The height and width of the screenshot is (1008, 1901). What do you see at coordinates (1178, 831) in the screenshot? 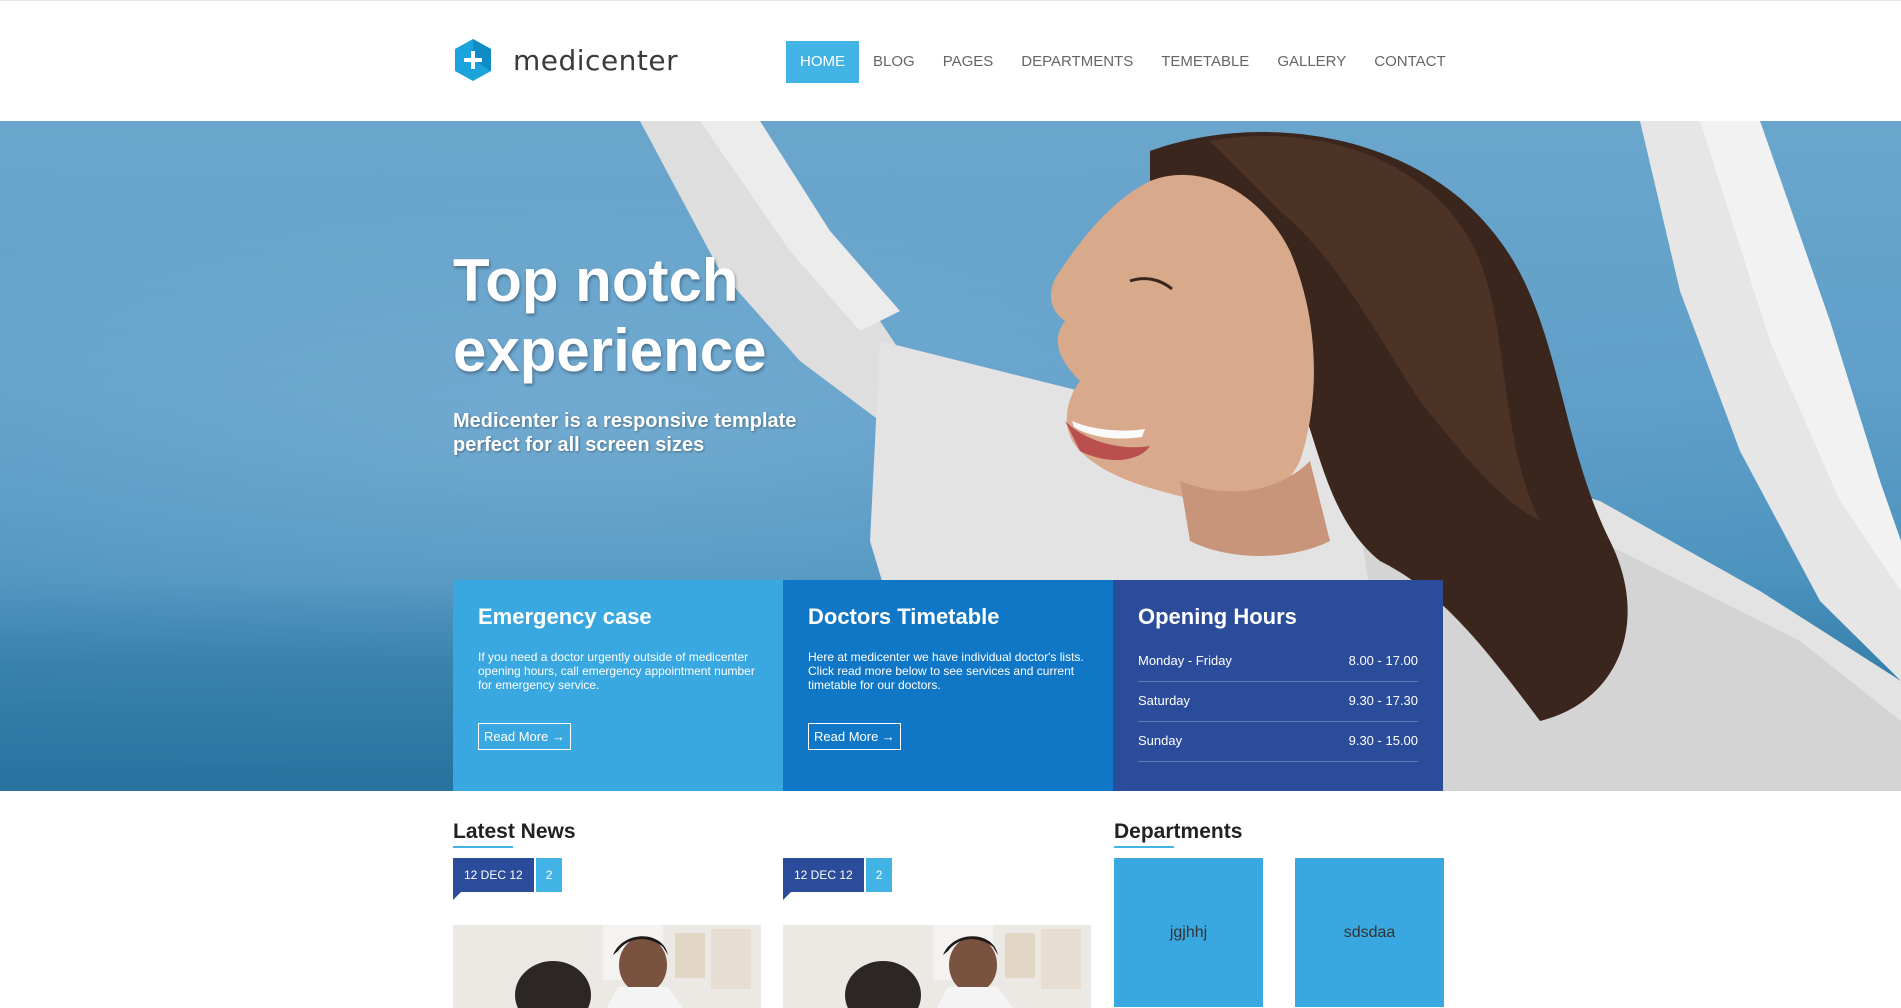
I see `departments-title: Departments` at bounding box center [1178, 831].